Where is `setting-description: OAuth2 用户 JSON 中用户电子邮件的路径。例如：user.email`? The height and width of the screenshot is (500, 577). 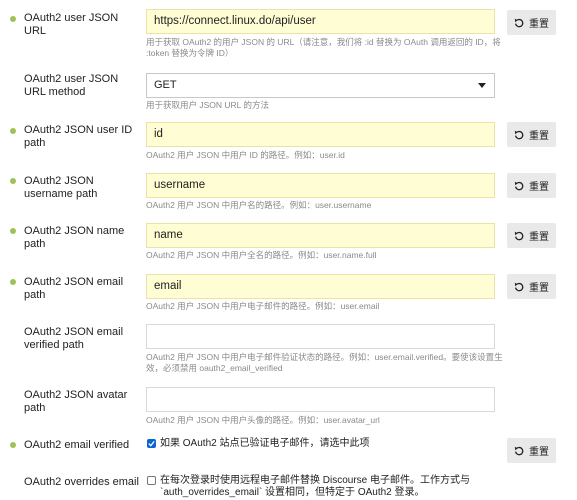 setting-description: OAuth2 用户 JSON 中用户电子邮件的路径。例如：user.email is located at coordinates (263, 306).